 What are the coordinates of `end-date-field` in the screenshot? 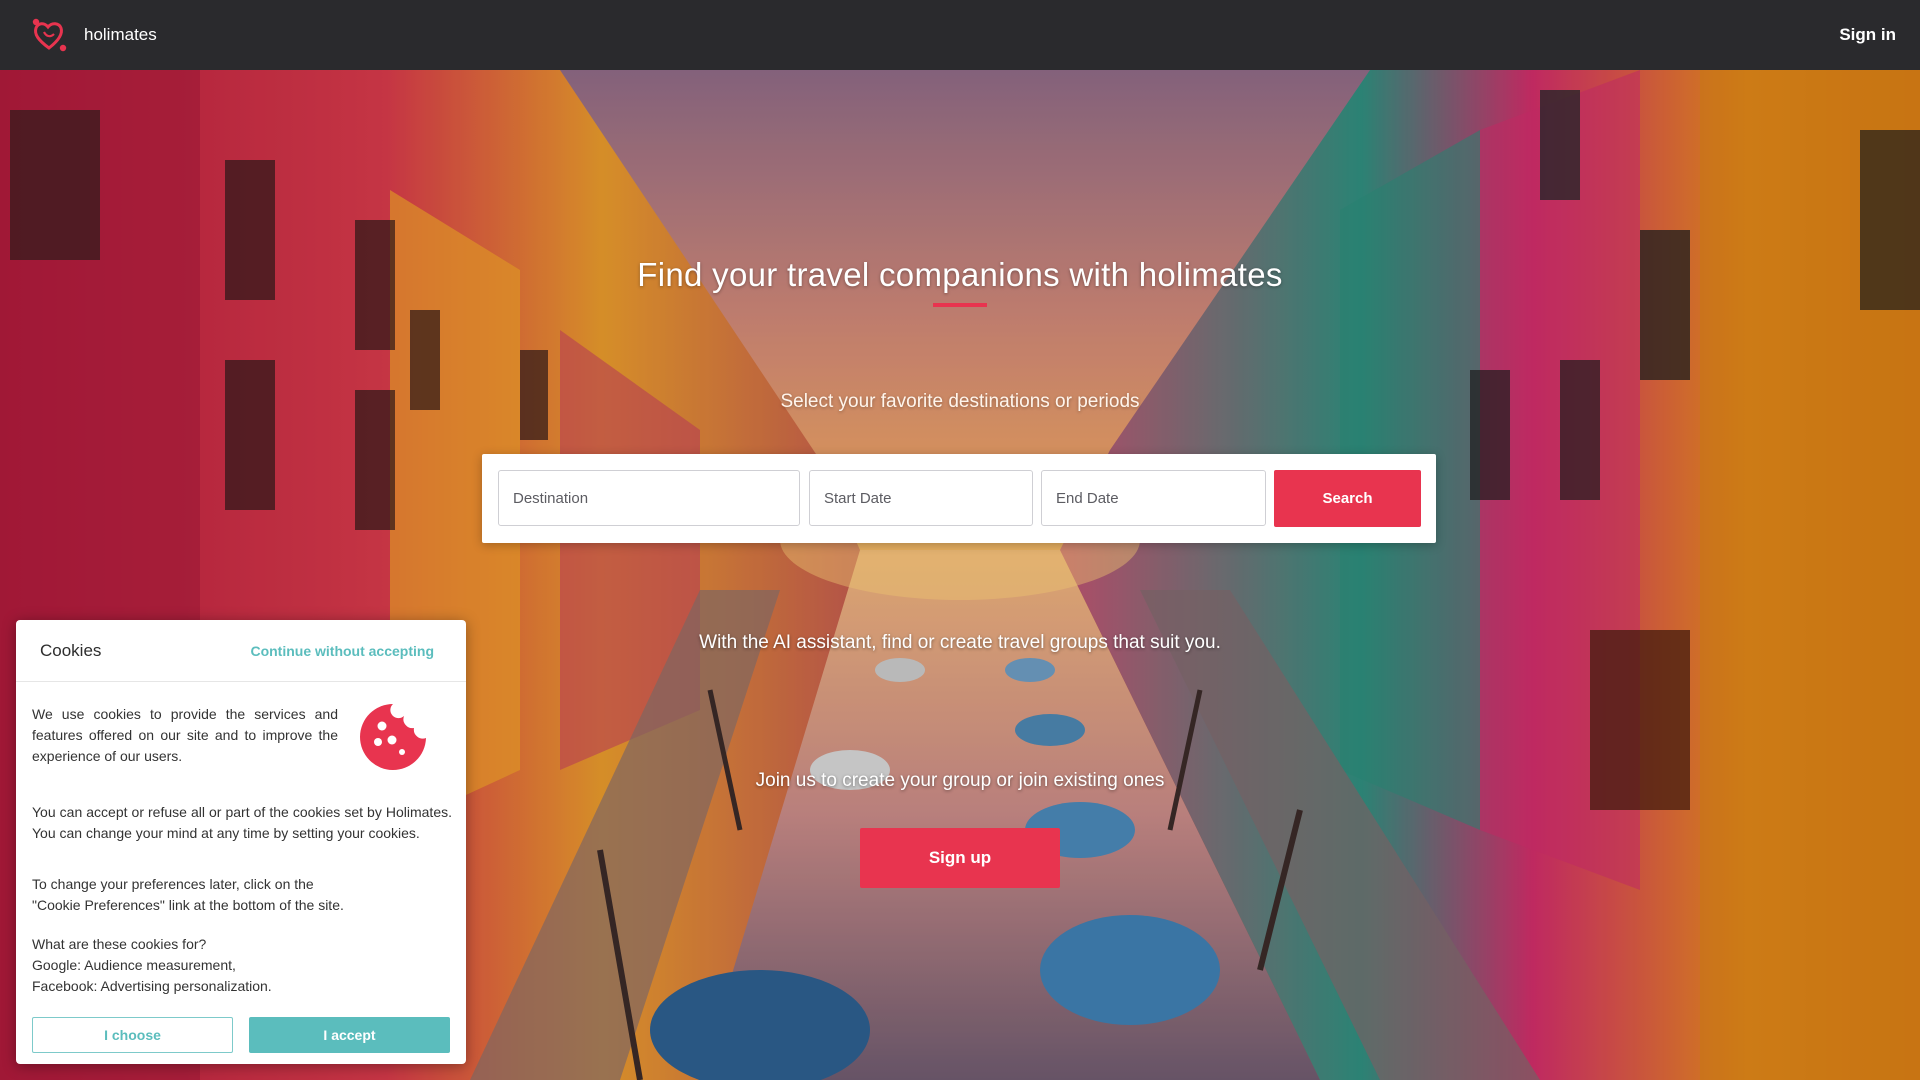 It's located at (1153, 498).